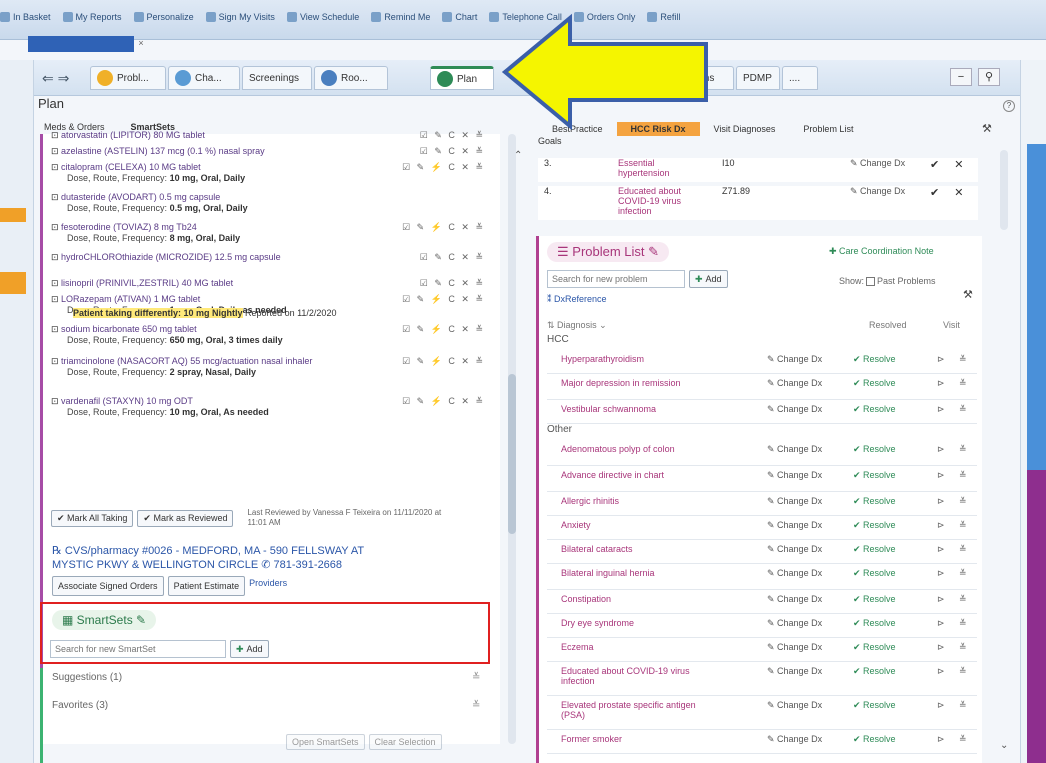  Describe the element at coordinates (762, 504) in the screenshot. I see `problem-row: Allergic rhinitis ✎ Change Dx ✔ Resolve ⊳ ≚` at that location.